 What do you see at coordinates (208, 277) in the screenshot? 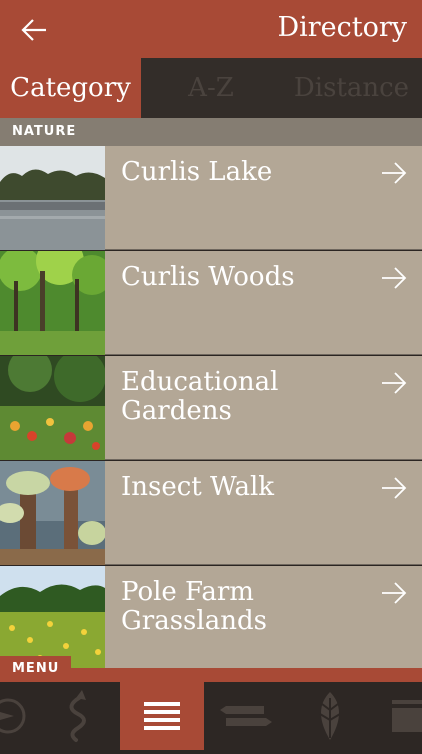
I see `list-item-label: Curlis Woods` at bounding box center [208, 277].